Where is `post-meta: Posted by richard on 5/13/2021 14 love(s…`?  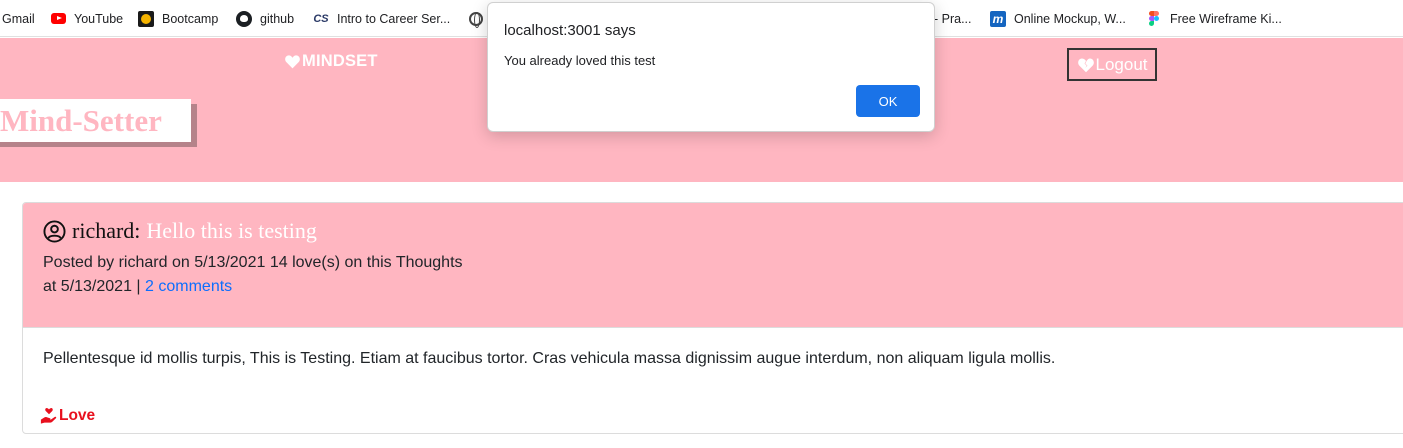 post-meta: Posted by richard on 5/13/2021 14 love(s… is located at coordinates (722, 275).